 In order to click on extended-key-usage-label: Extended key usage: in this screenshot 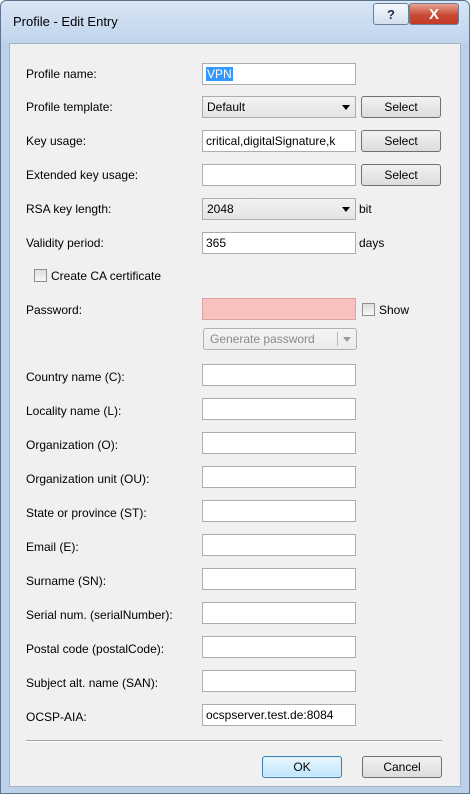, I will do `click(82, 175)`.